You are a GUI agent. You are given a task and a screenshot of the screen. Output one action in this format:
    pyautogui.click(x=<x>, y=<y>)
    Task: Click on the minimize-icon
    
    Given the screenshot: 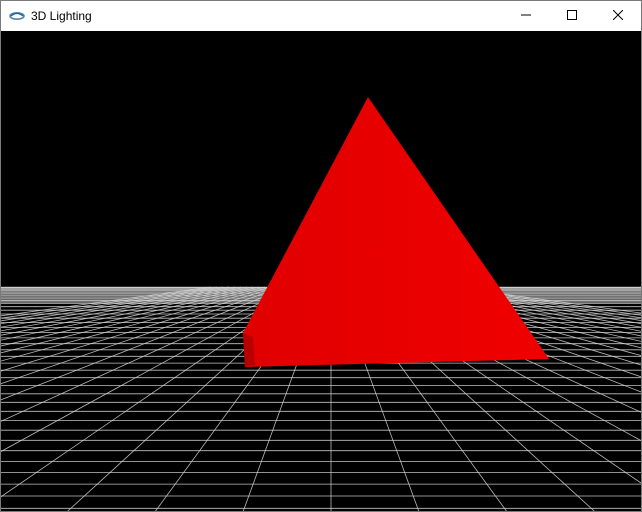 What is the action you would take?
    pyautogui.click(x=526, y=16)
    